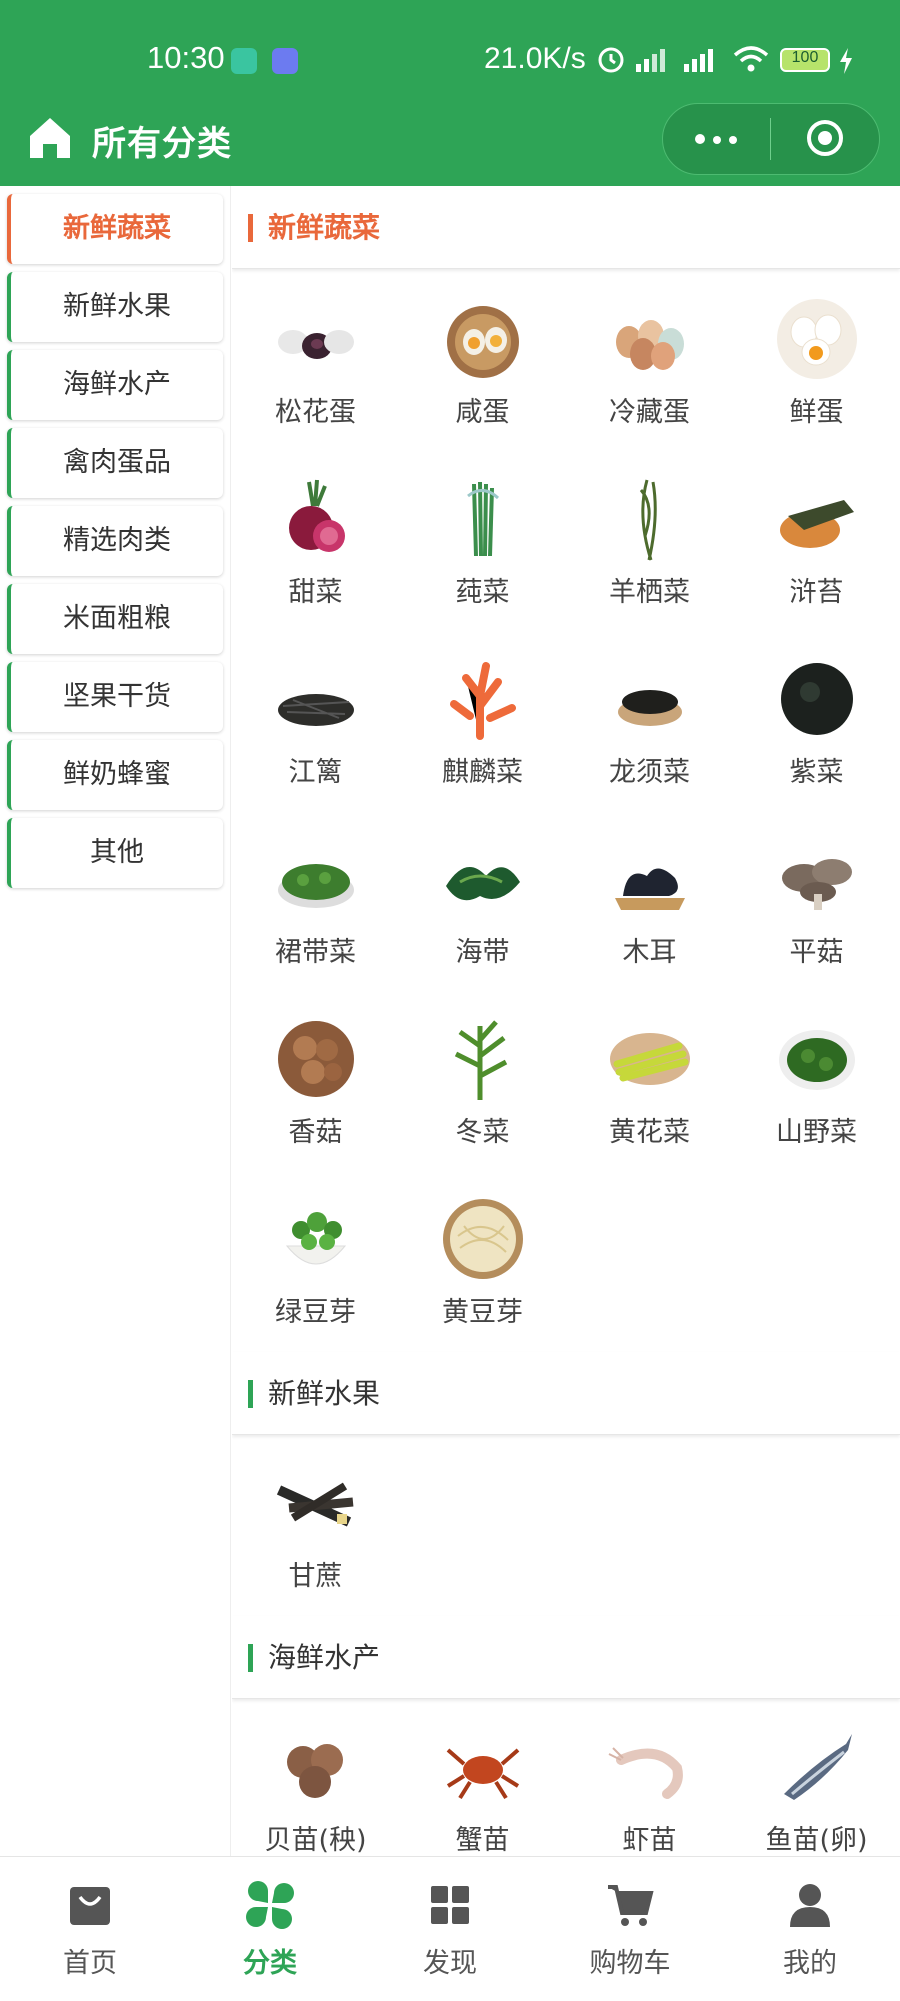 The height and width of the screenshot is (2001, 900). Describe the element at coordinates (649, 1132) in the screenshot. I see `item-label: 黄花菜` at that location.